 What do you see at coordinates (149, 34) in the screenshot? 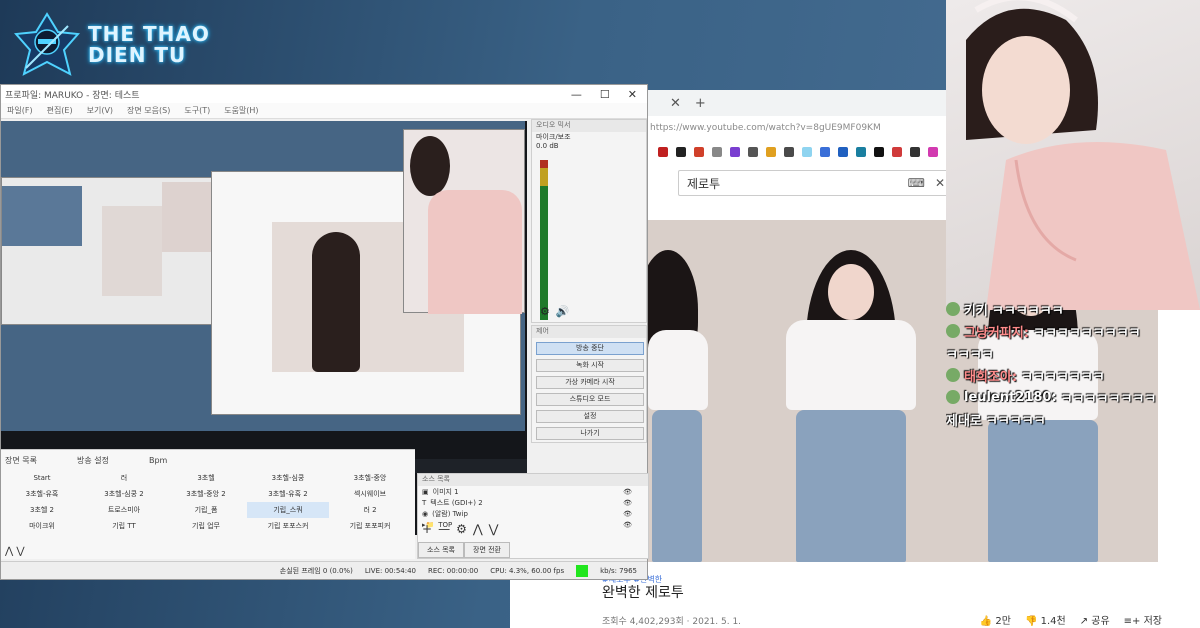
I see `logo-line-1: THE THAO` at bounding box center [149, 34].